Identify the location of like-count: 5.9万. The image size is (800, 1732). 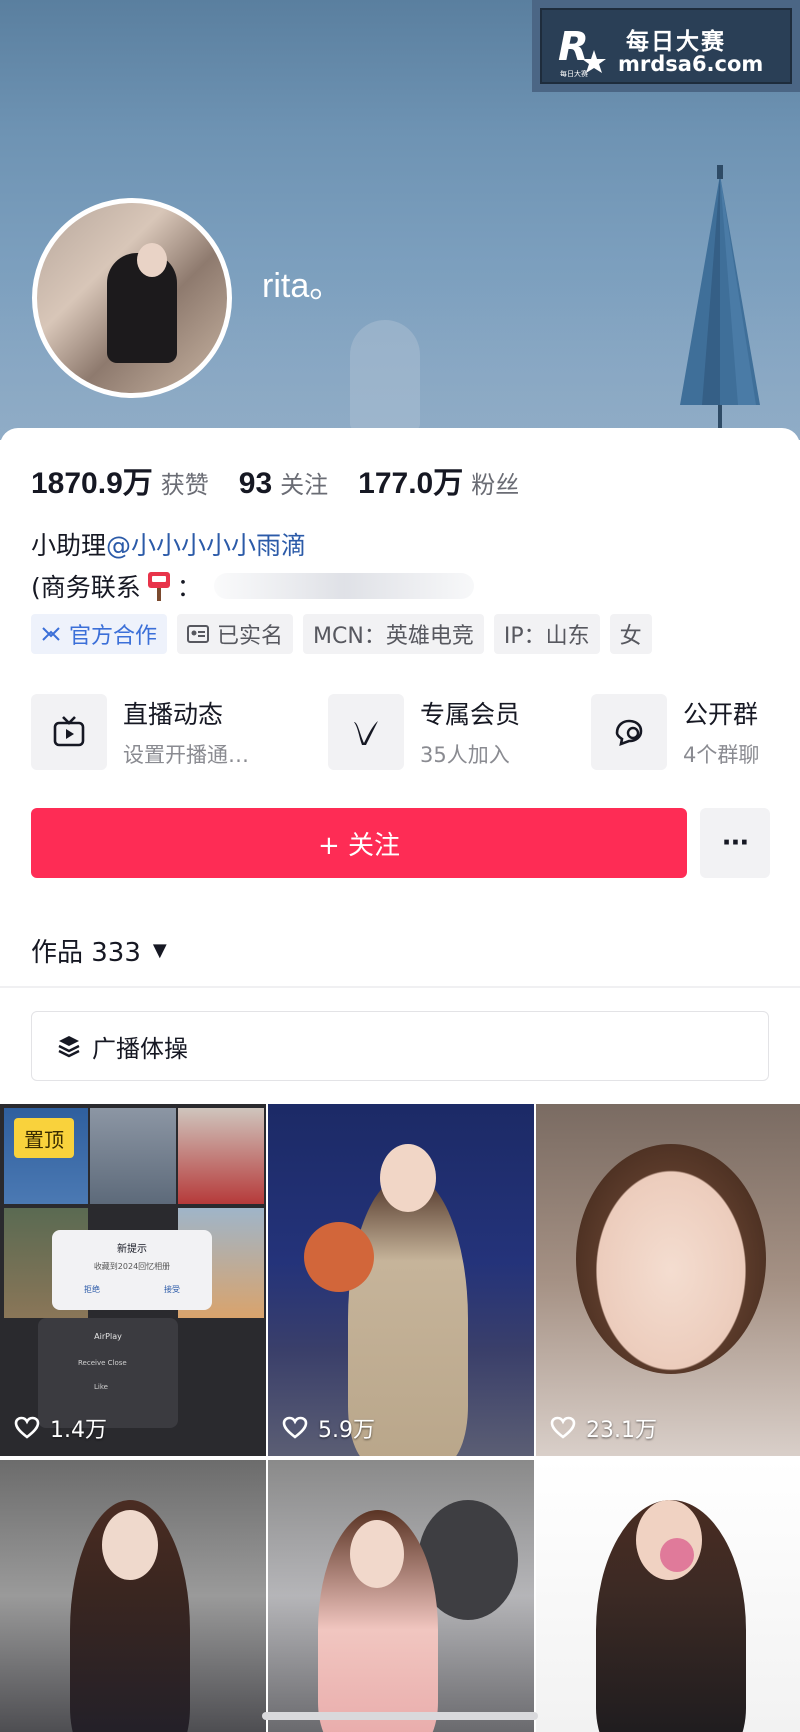
(328, 1428).